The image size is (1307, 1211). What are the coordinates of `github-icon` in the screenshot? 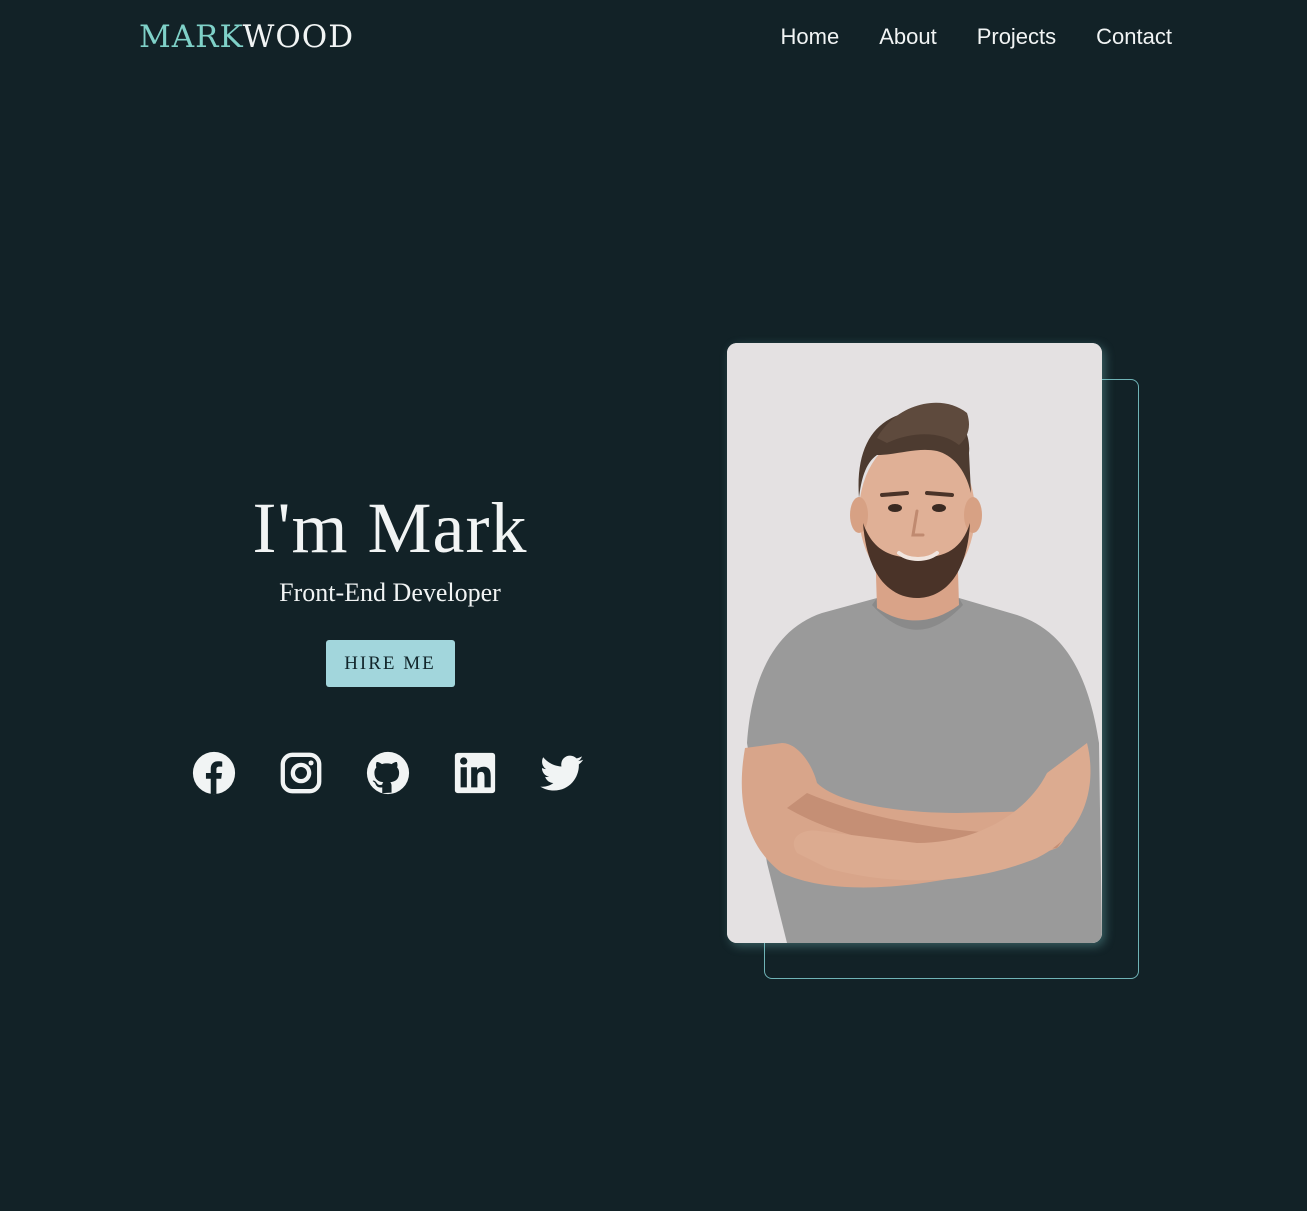 It's located at (388, 773).